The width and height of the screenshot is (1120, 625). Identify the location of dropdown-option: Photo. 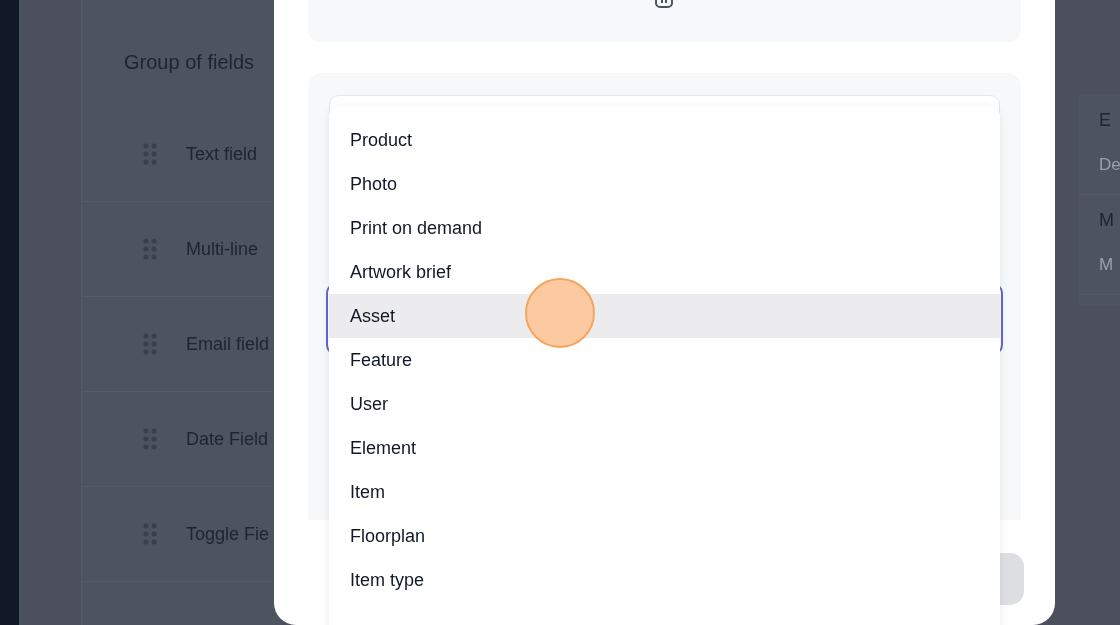
(664, 184).